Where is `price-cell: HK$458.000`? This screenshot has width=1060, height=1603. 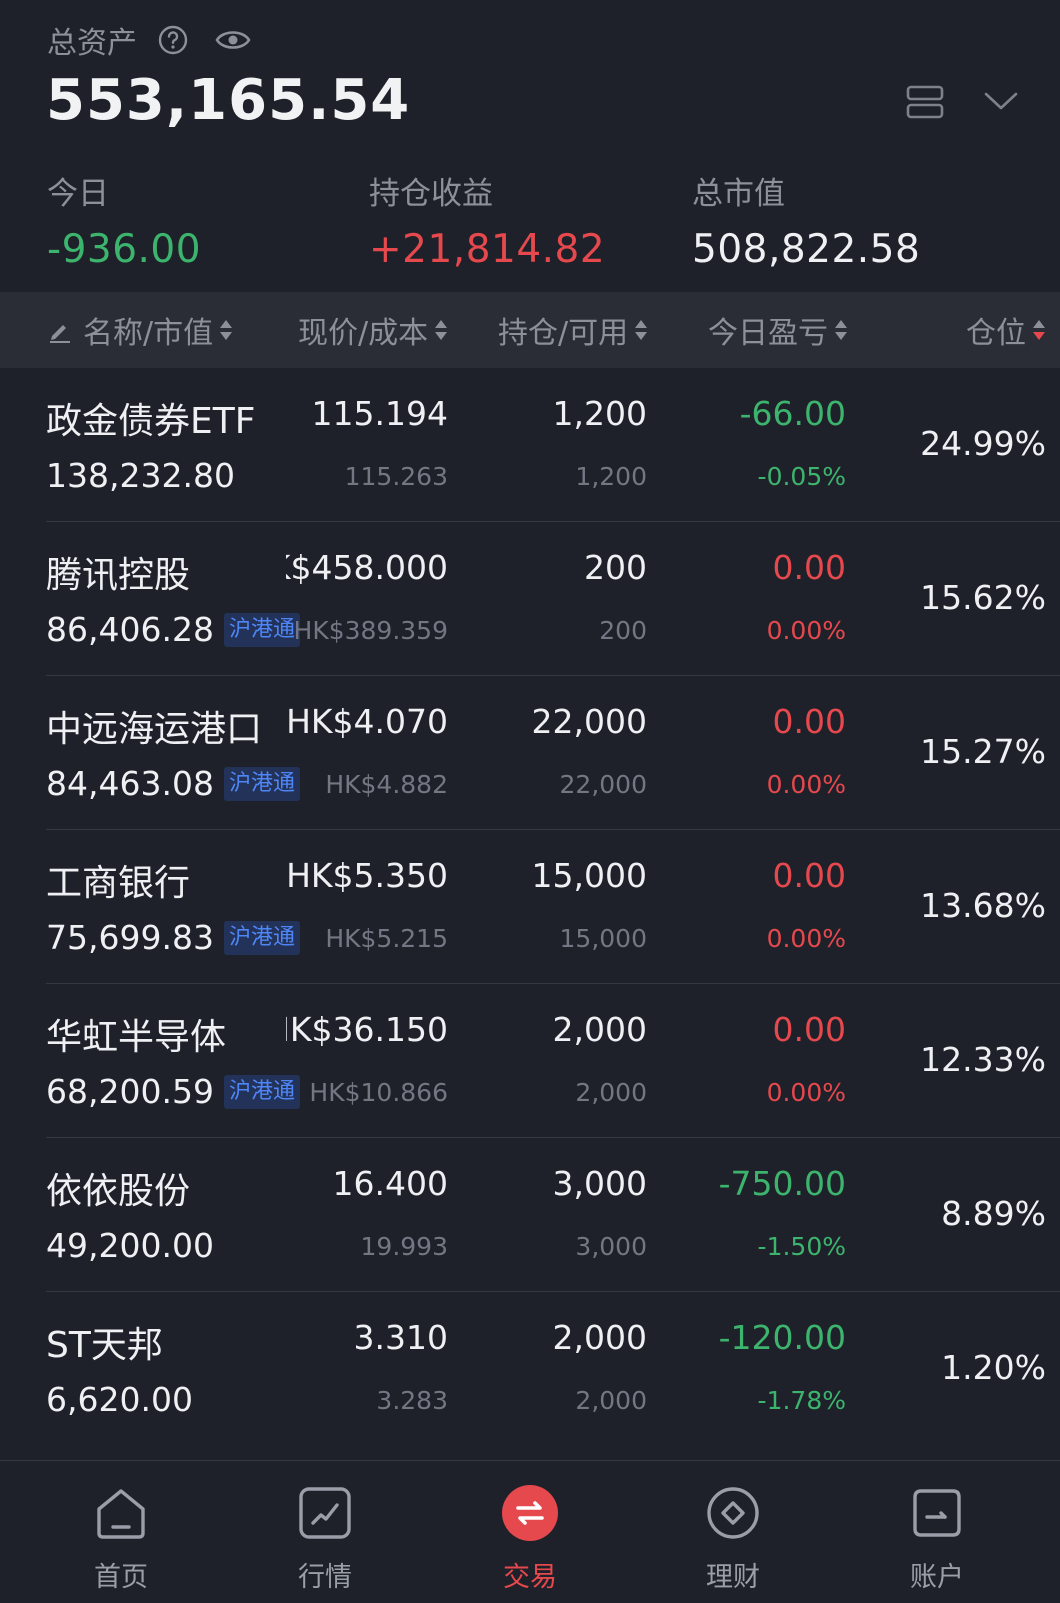
price-cell: HK$458.000 is located at coordinates (367, 571).